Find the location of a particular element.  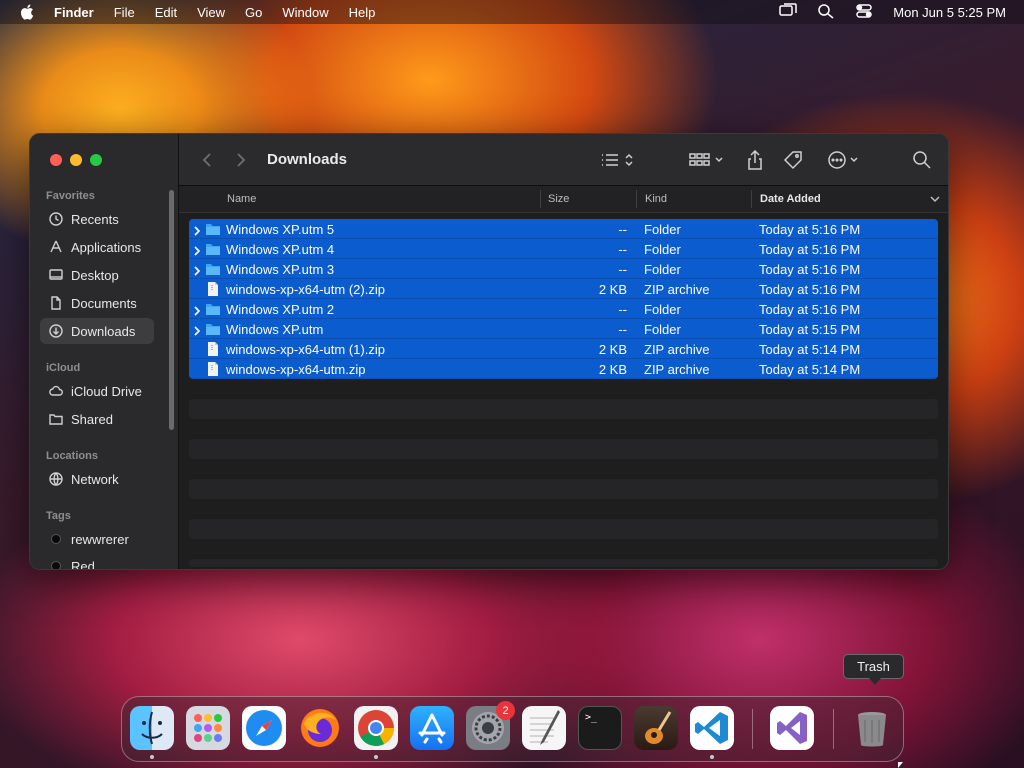

file-row: Windows XP.utm 2 -- Folder Today at 5:16 PM is located at coordinates (563, 309).